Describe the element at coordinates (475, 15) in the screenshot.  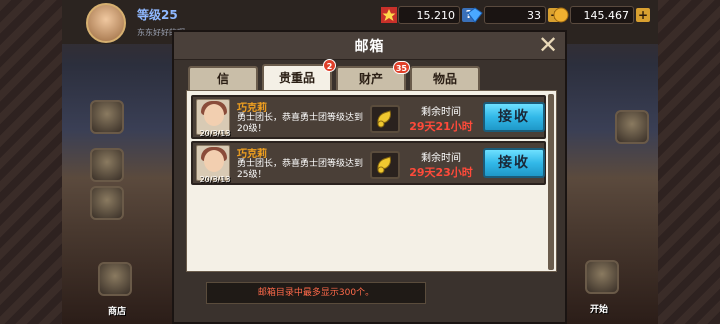
I see `diamond-icon` at that location.